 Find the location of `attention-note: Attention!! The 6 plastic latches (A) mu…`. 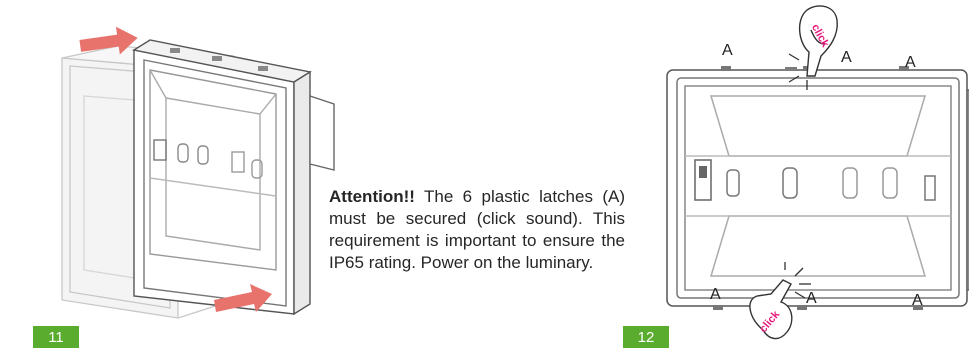

attention-note: Attention!! The 6 plastic latches (A) mu… is located at coordinates (477, 230).